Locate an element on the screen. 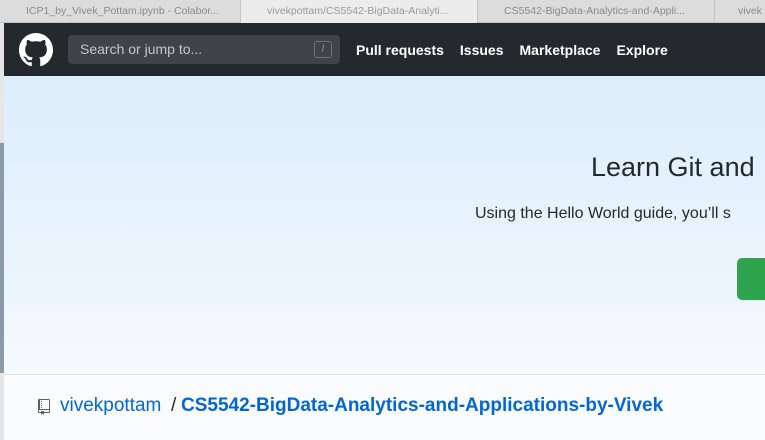 The height and width of the screenshot is (440, 765). tab-label: vivek is located at coordinates (750, 11).